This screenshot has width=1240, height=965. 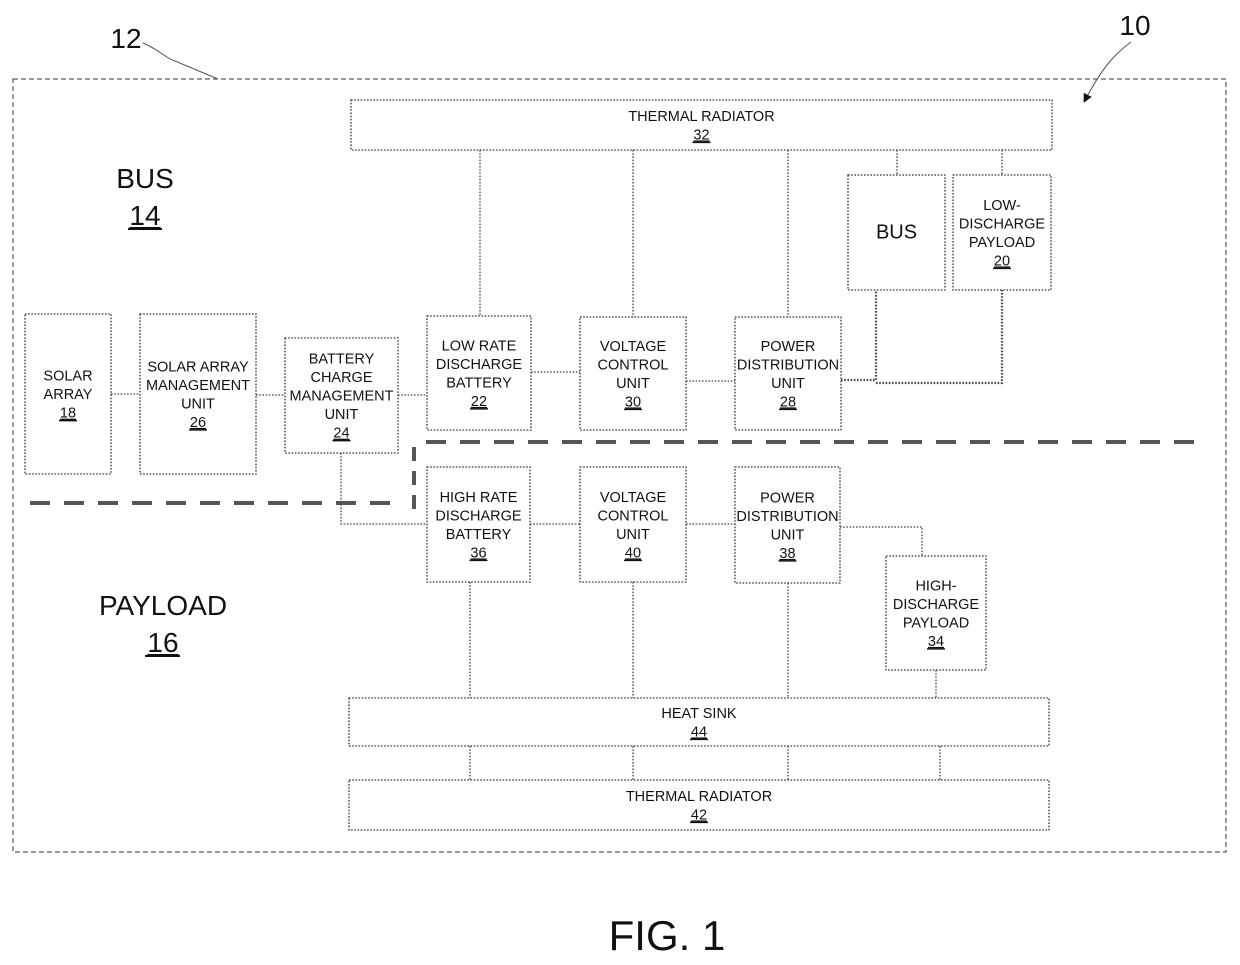 I want to click on block-label-line: LOW-, so click(x=1002, y=206).